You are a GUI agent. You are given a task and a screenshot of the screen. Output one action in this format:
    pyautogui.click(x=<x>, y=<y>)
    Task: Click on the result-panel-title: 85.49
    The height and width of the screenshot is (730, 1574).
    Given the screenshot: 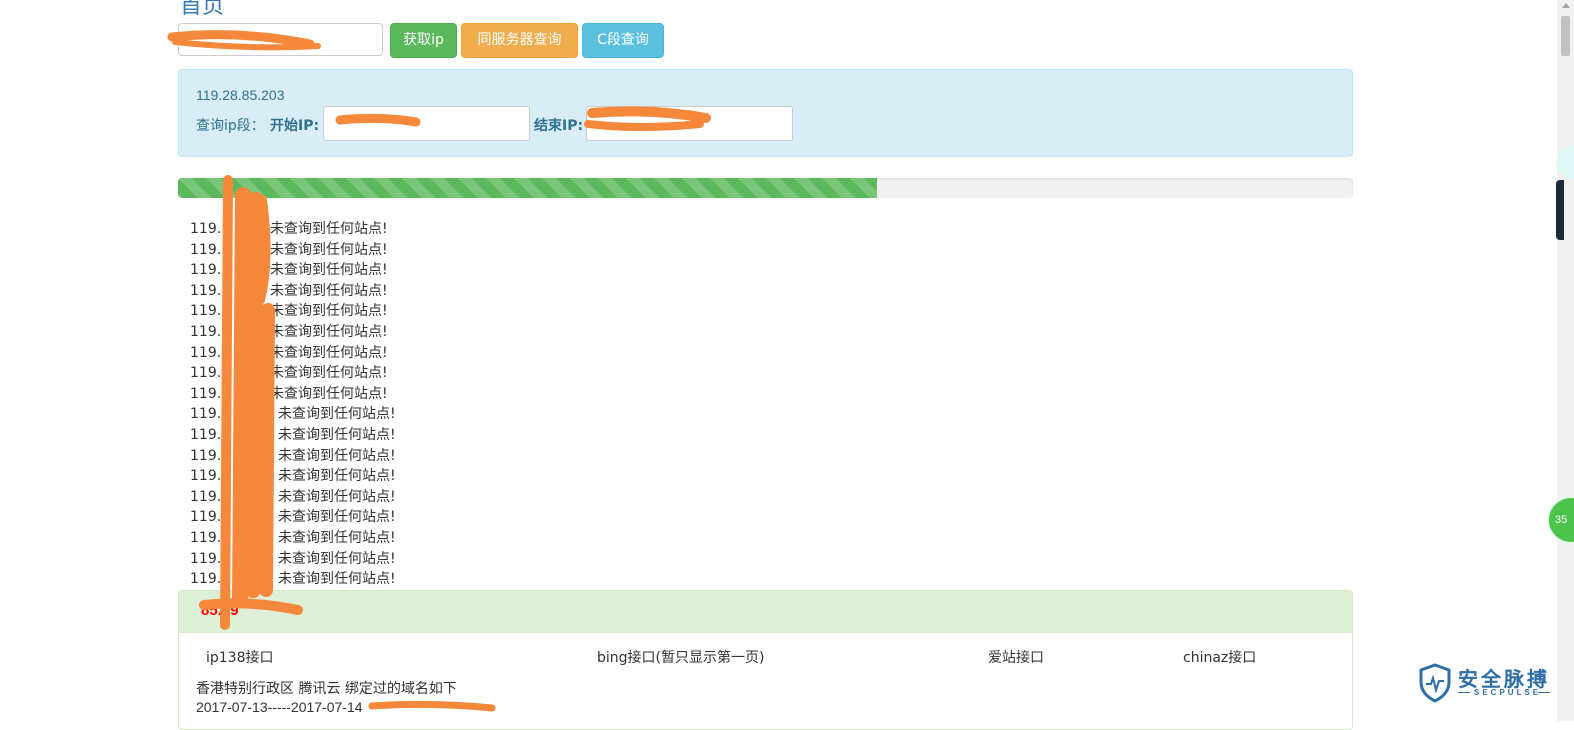 What is the action you would take?
    pyautogui.click(x=220, y=610)
    